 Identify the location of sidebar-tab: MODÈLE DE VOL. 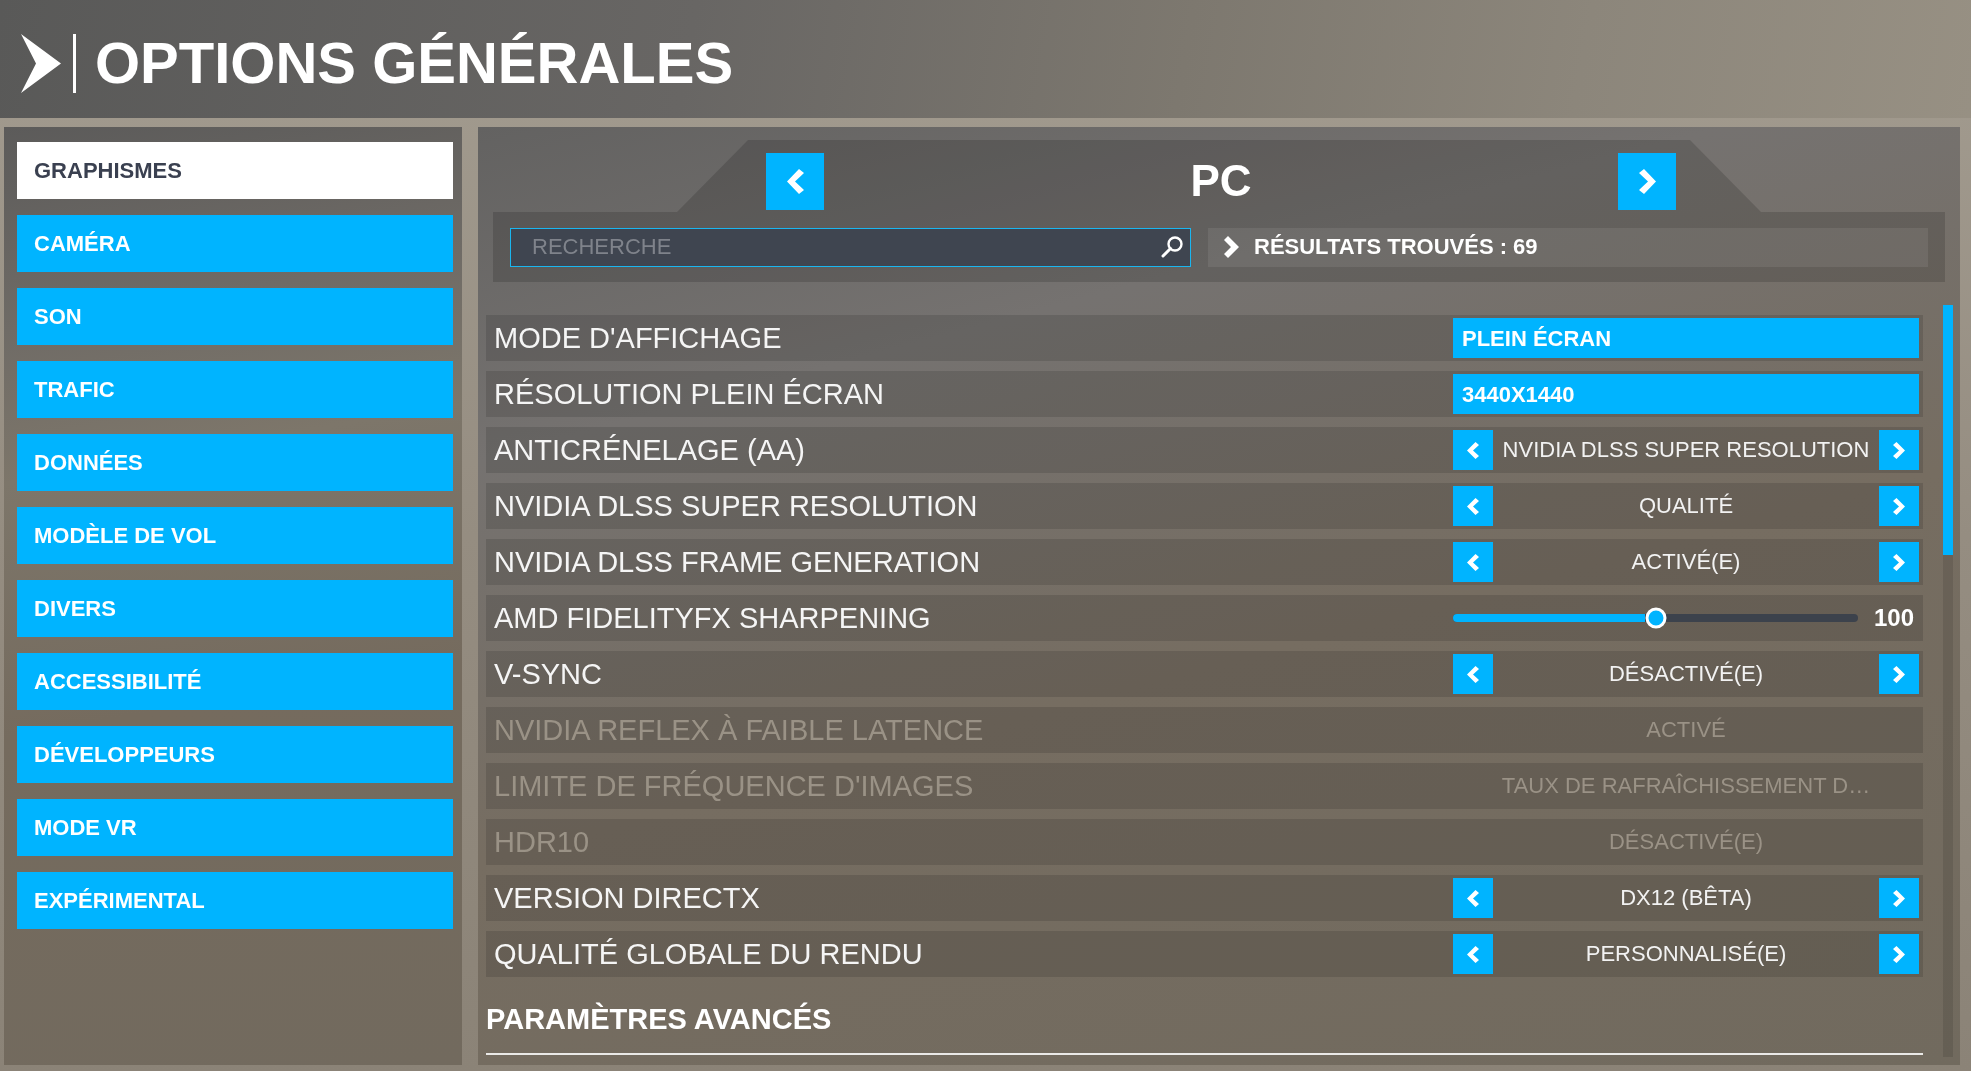
(235, 535).